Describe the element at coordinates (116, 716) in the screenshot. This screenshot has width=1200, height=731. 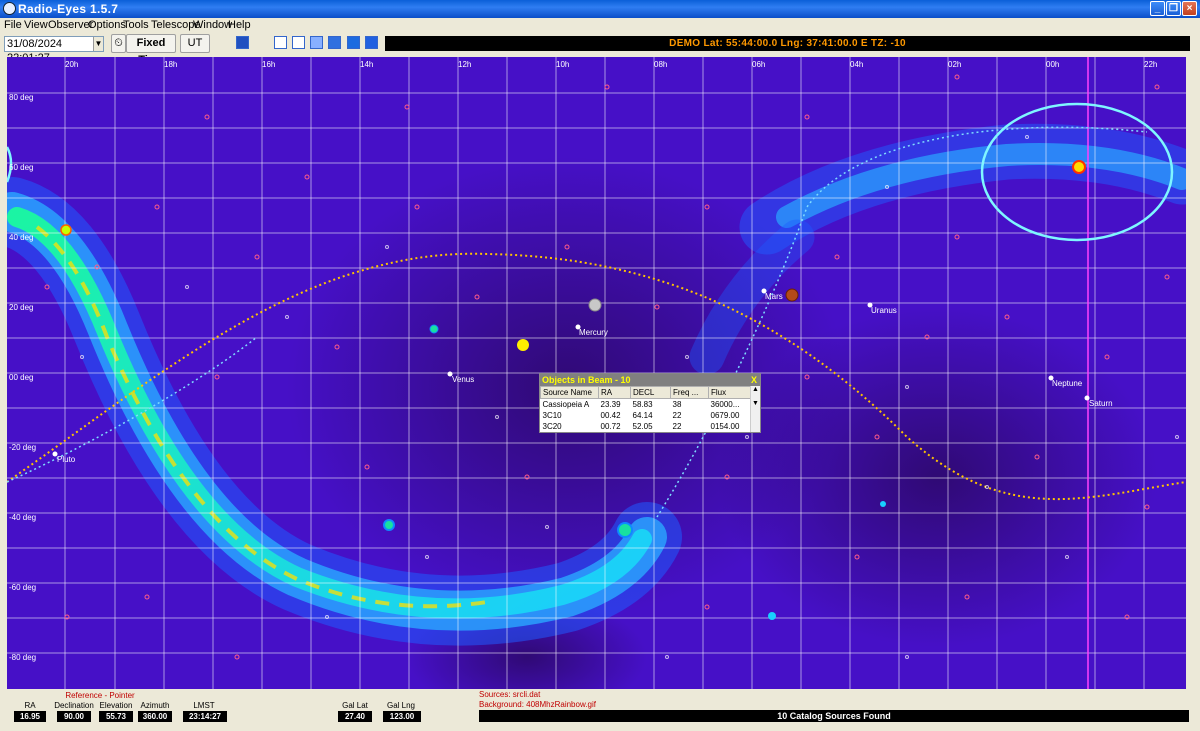
I see `elevation-value: 55.73` at that location.